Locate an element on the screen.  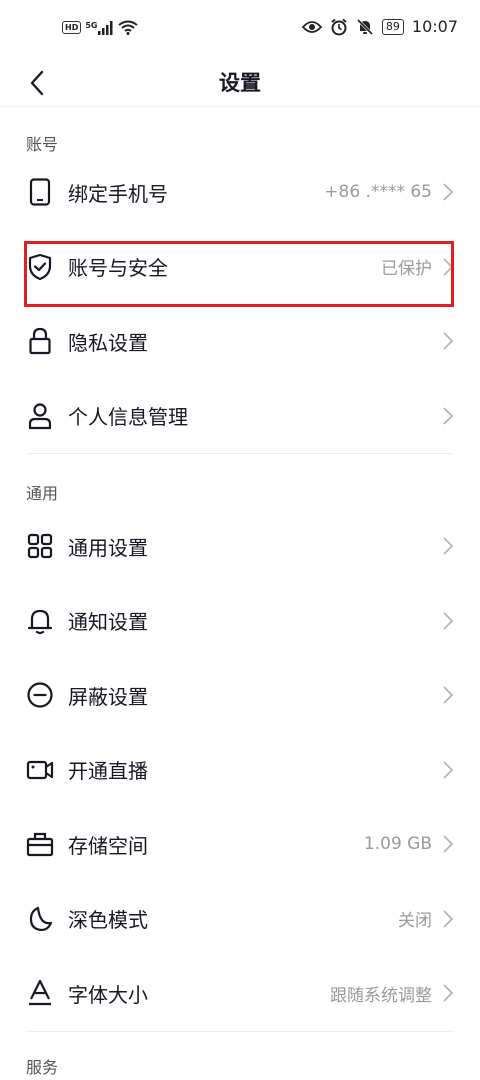
row-value: 已保护 is located at coordinates (406, 269).